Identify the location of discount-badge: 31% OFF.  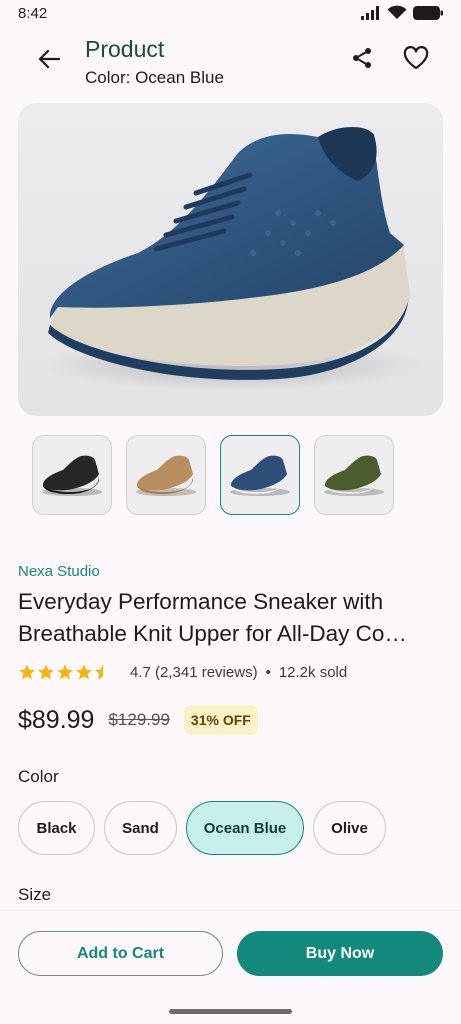
(220, 720).